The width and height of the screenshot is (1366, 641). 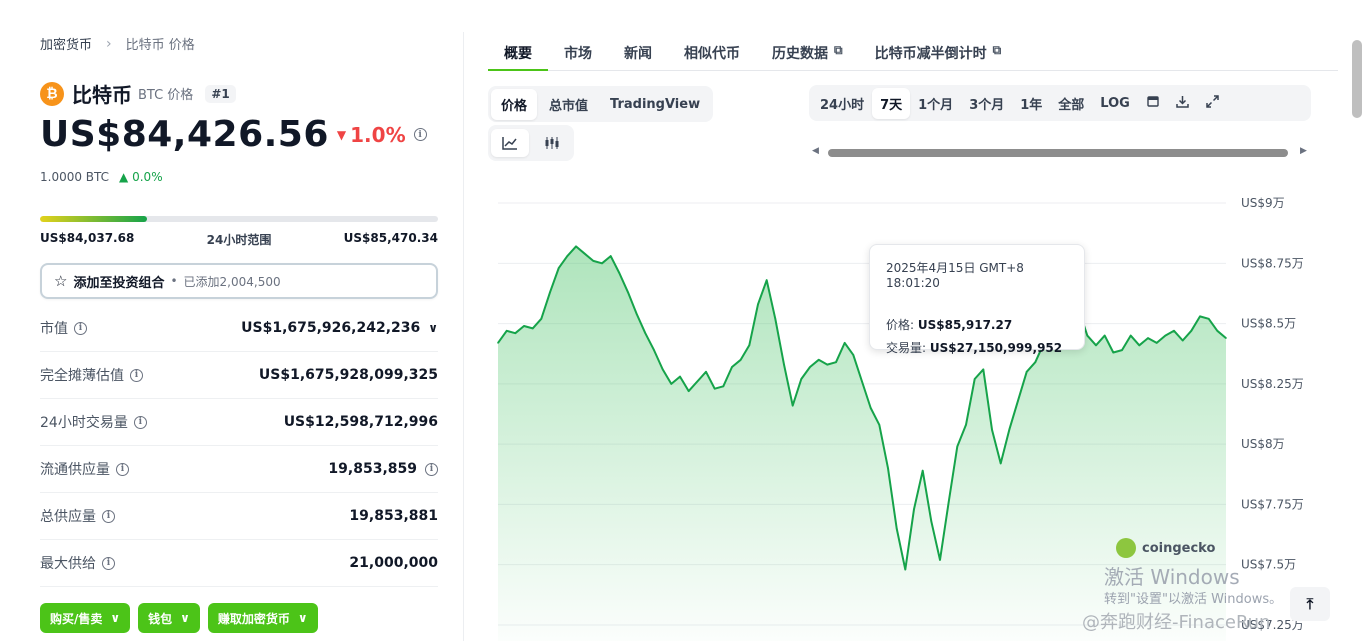 What do you see at coordinates (1115, 103) in the screenshot?
I see `range-log: LOG` at bounding box center [1115, 103].